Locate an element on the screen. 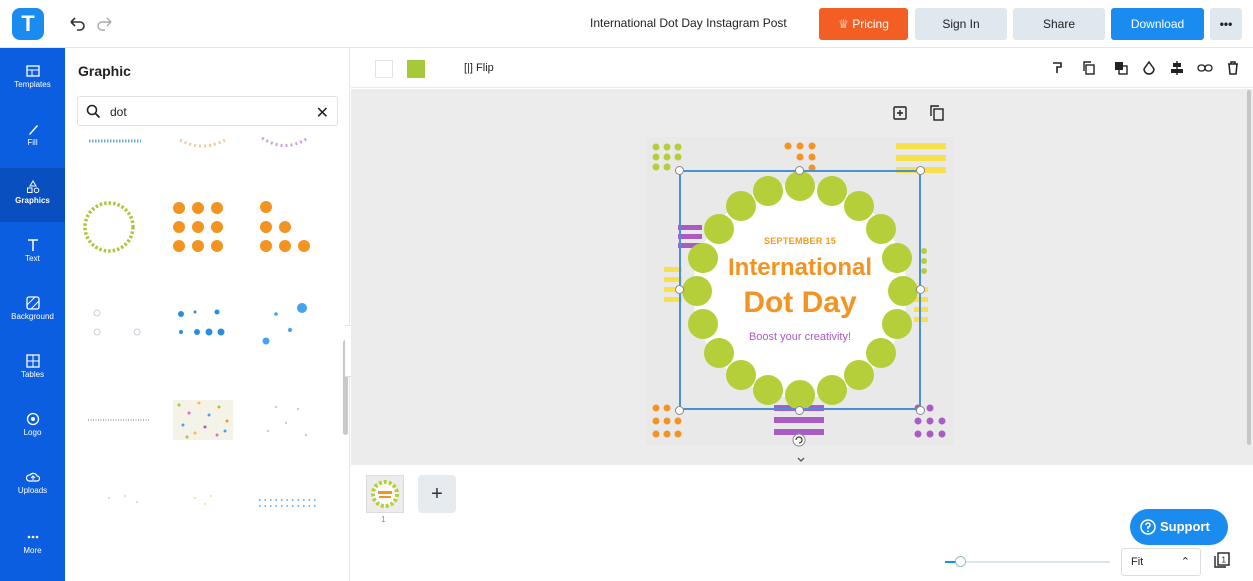 The width and height of the screenshot is (1253, 581). document-title: International Dot Day Instagram Post is located at coordinates (688, 23).